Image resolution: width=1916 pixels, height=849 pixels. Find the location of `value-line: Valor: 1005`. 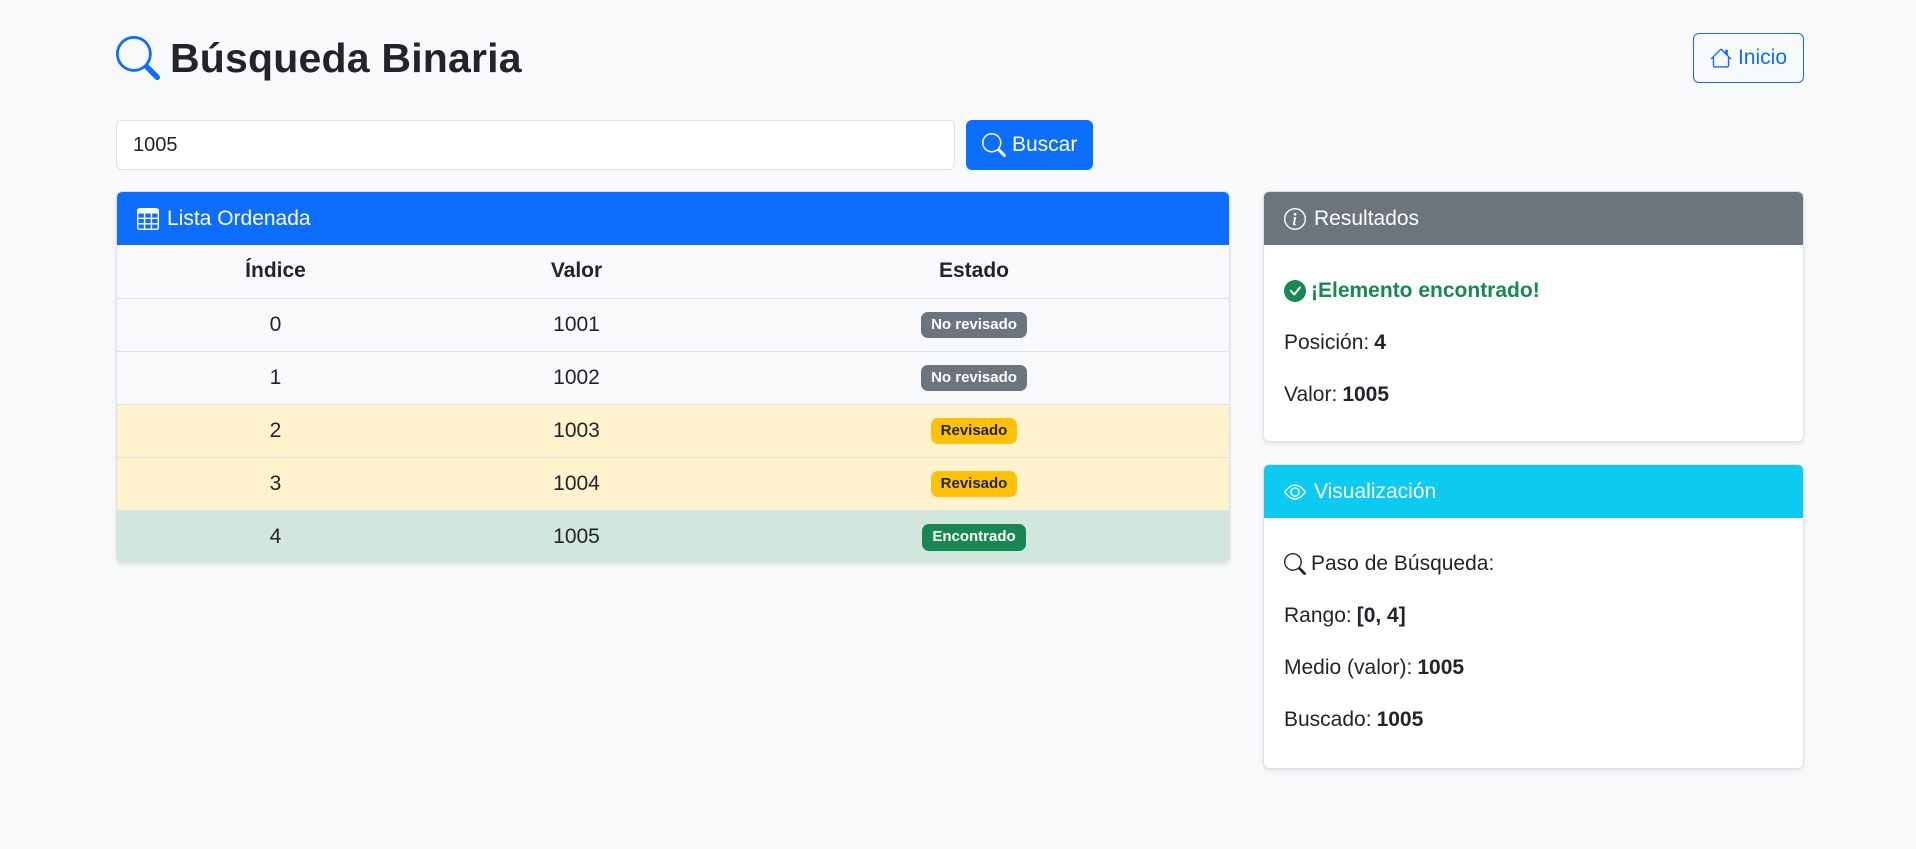

value-line: Valor: 1005 is located at coordinates (1533, 395).